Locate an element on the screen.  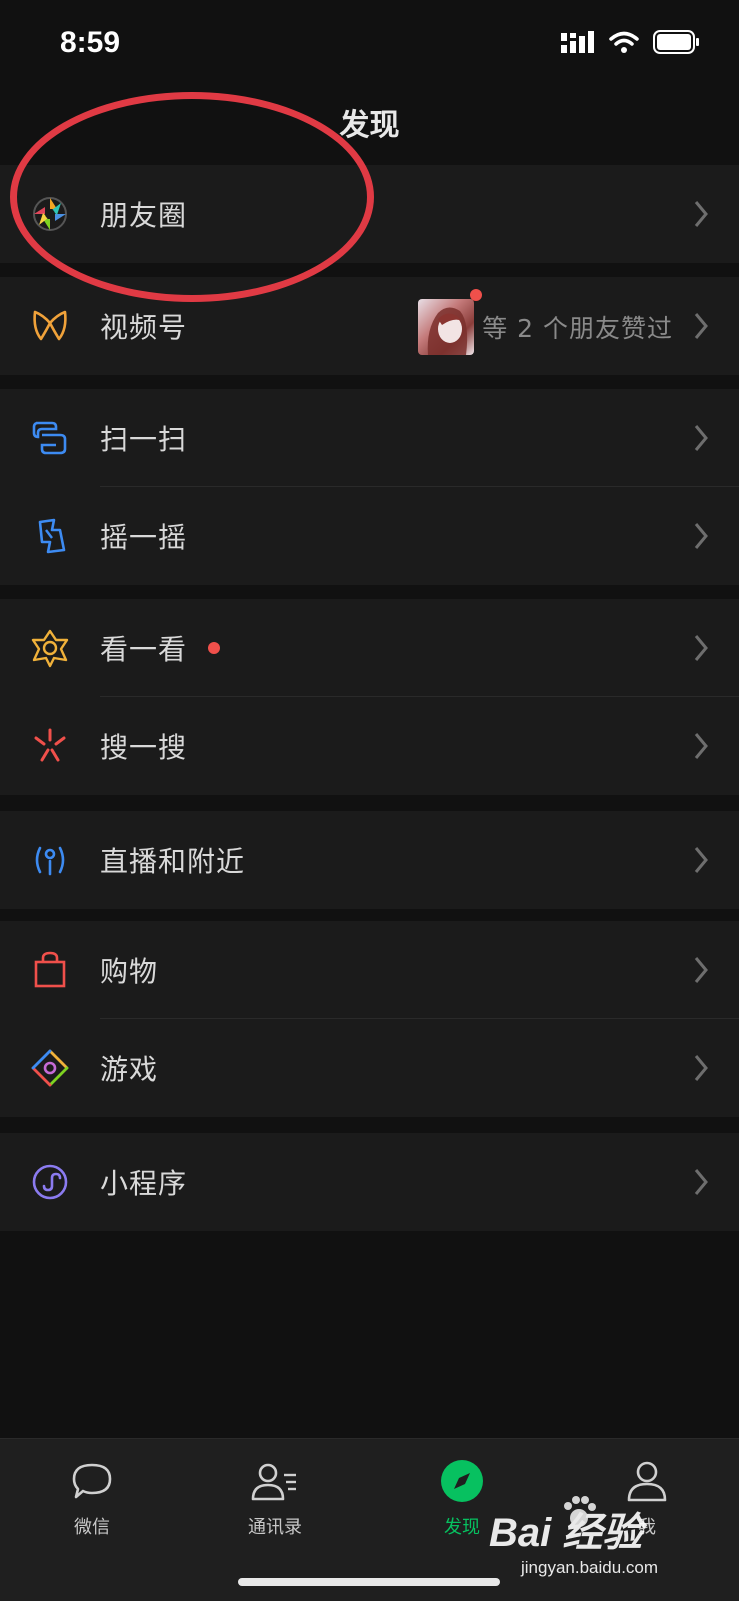
menu-label-channels: 视频号 is located at coordinates (144, 327).